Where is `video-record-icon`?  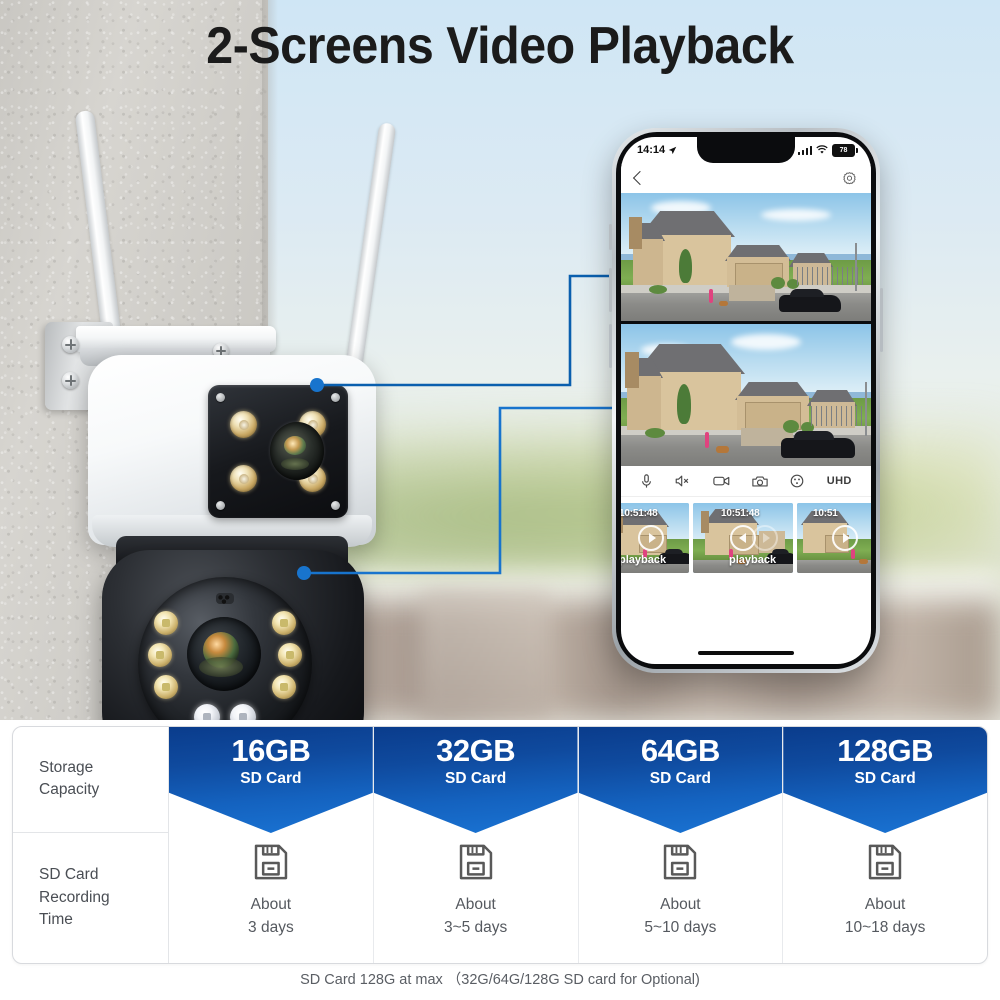
video-record-icon is located at coordinates (721, 481).